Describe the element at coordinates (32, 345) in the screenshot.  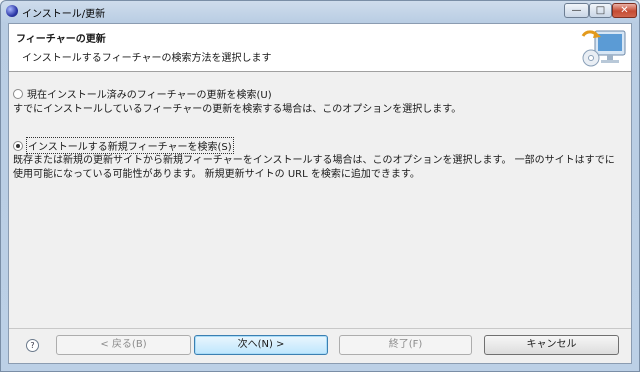
I see `help-icon: ?` at that location.